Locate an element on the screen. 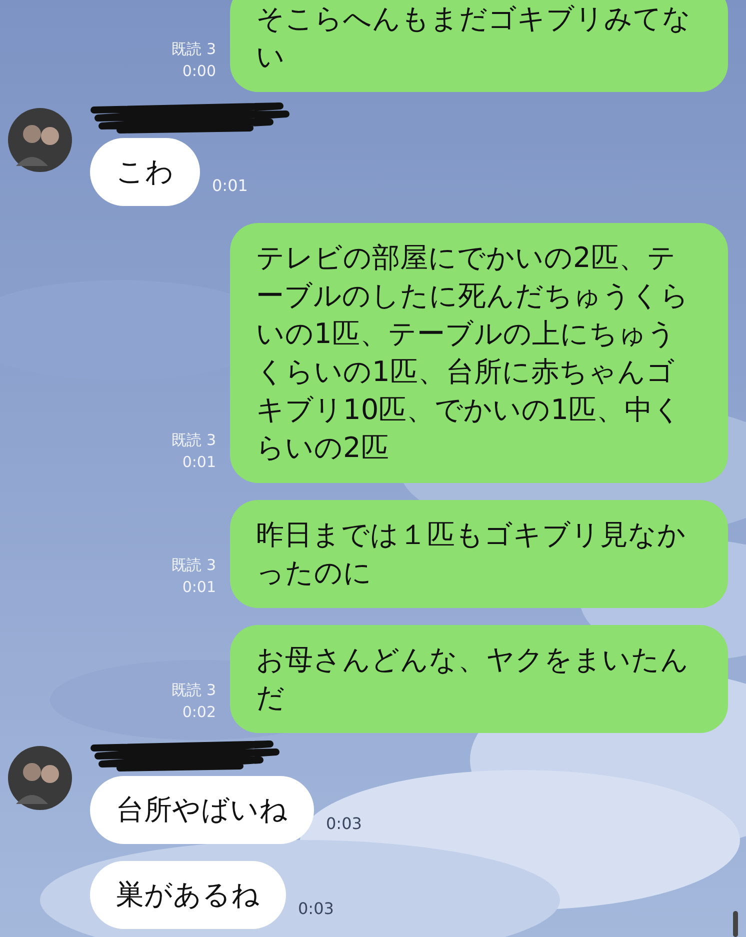  message-time: 0:00 is located at coordinates (199, 71).